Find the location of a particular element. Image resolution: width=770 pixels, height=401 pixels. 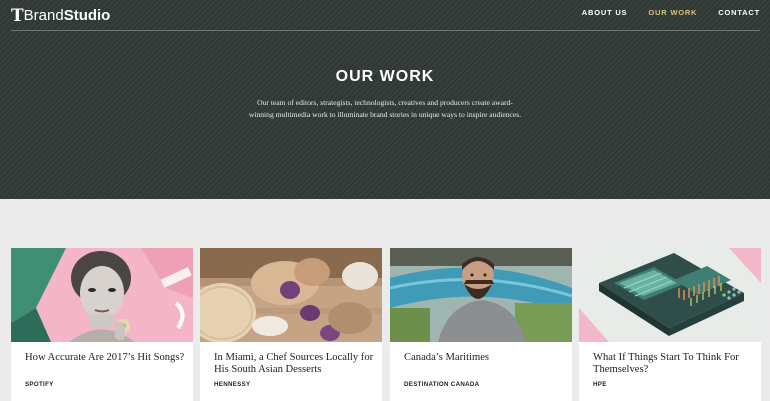

nav-about-us: ABOUT US is located at coordinates (605, 12).